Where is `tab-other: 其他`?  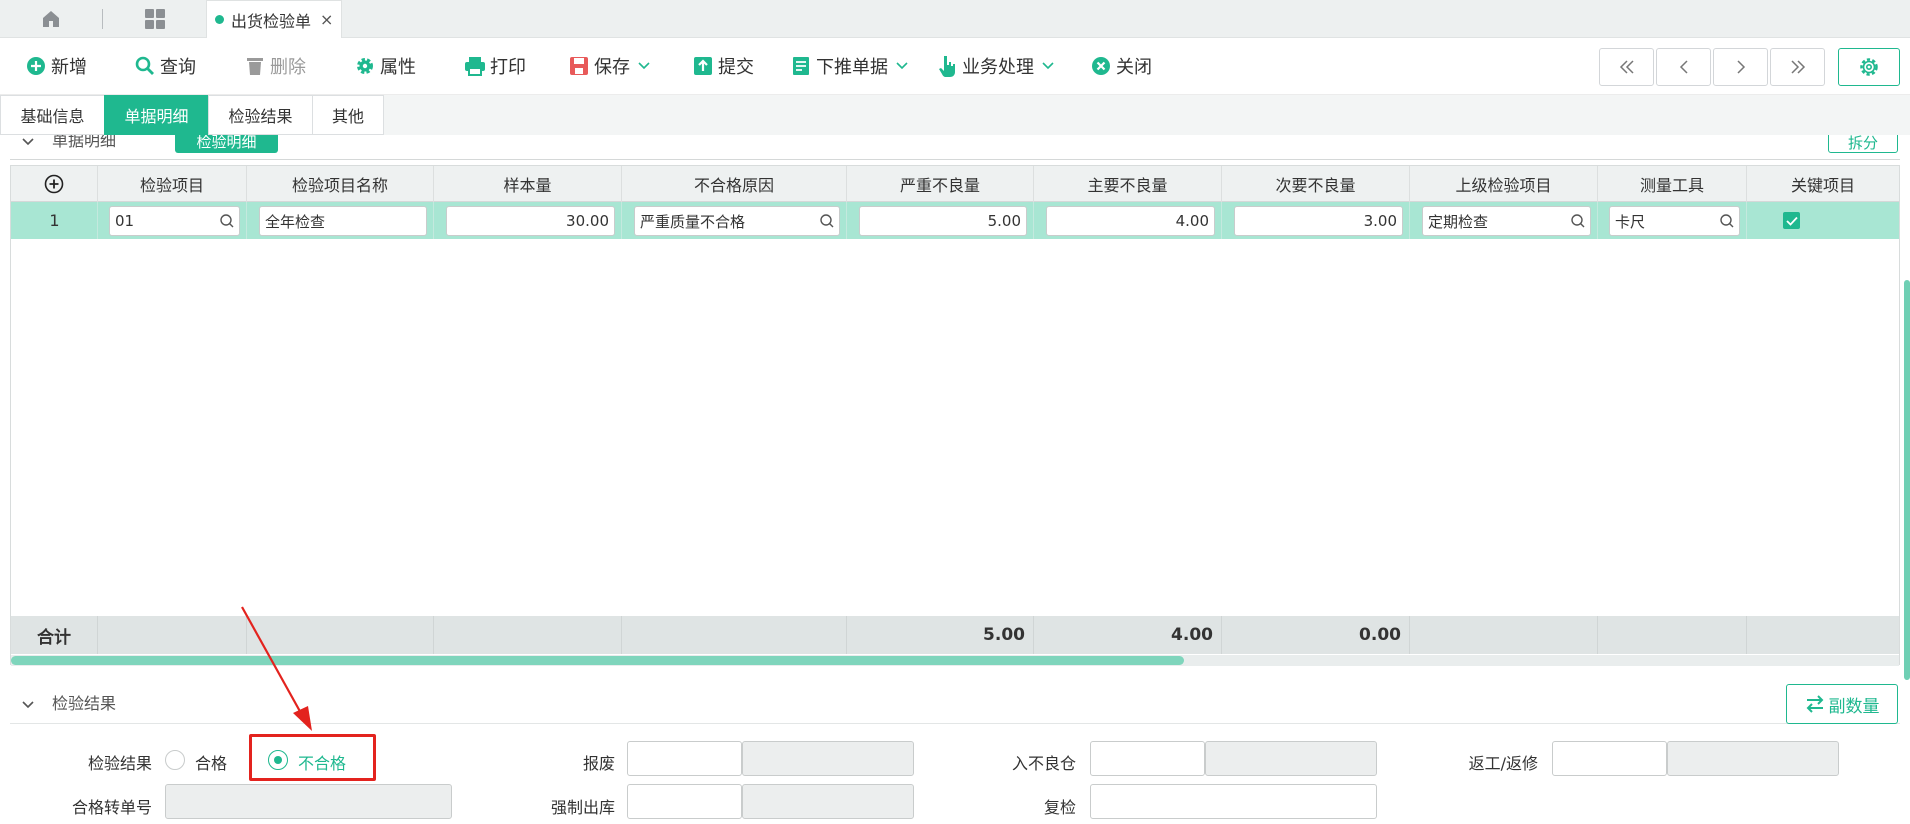 tab-other: 其他 is located at coordinates (348, 115).